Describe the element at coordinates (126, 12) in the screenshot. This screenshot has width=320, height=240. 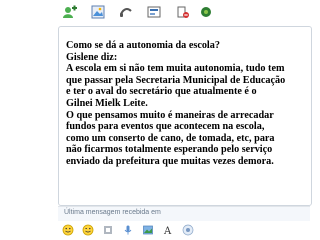
I see `call-icon` at that location.